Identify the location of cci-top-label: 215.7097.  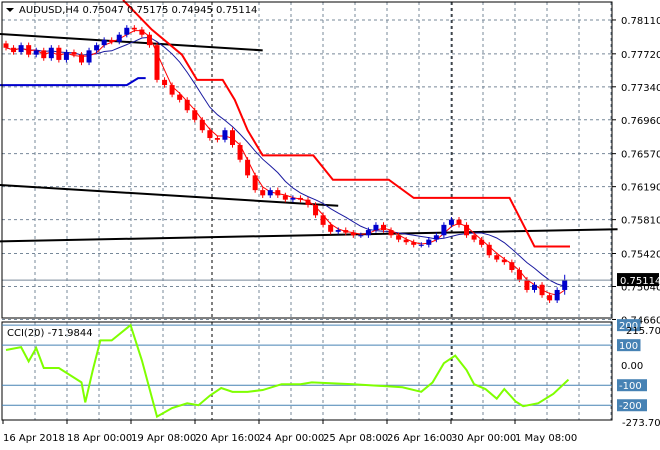
(643, 331).